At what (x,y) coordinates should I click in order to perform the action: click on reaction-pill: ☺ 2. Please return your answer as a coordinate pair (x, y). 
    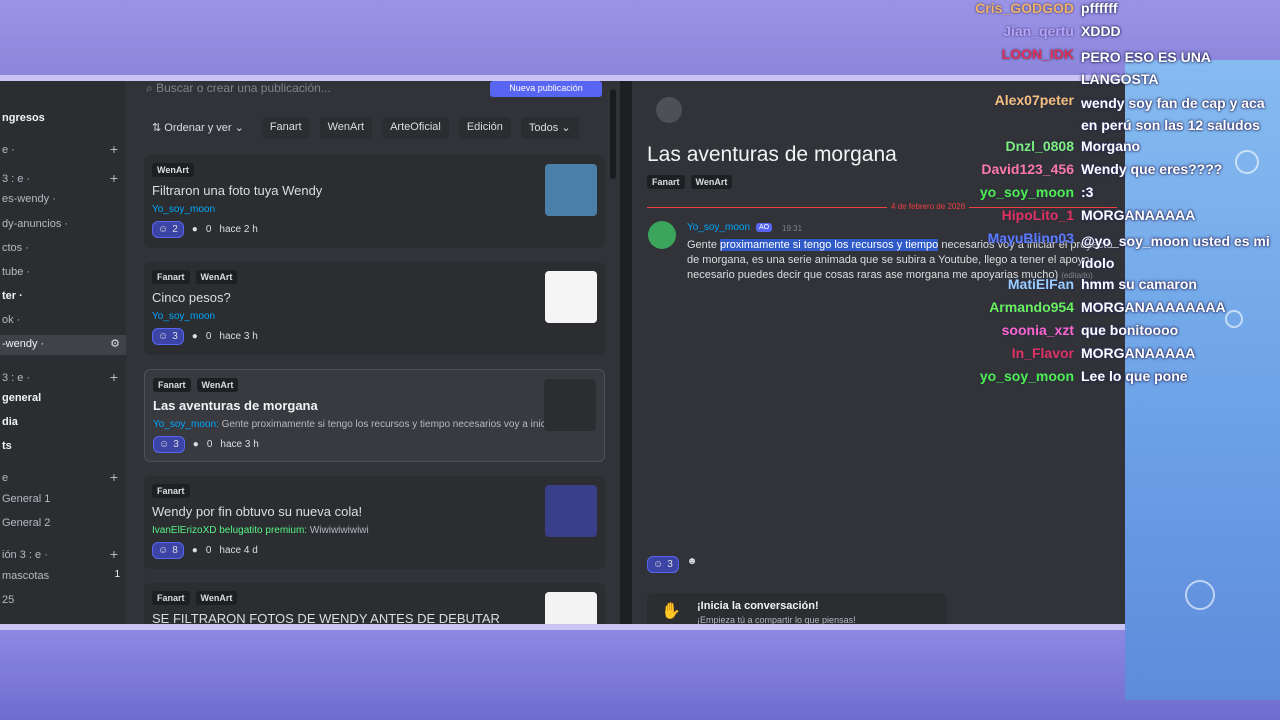
    Looking at the image, I should click on (168, 229).